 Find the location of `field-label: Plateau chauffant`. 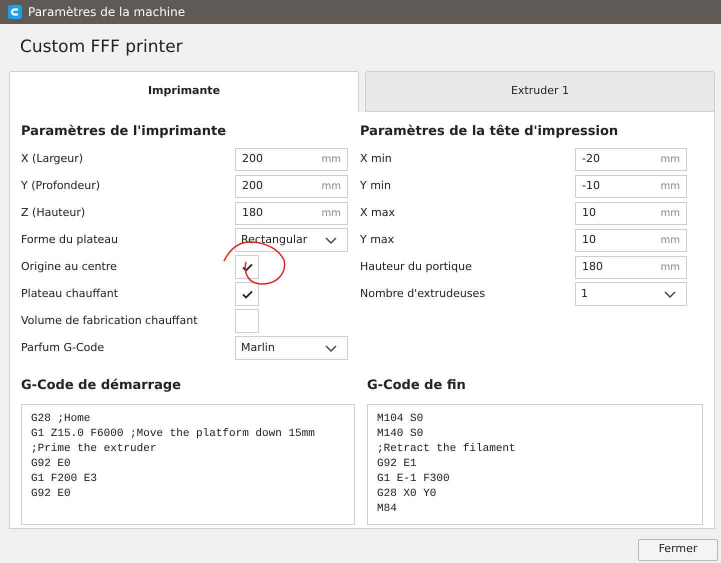

field-label: Plateau chauffant is located at coordinates (70, 294).